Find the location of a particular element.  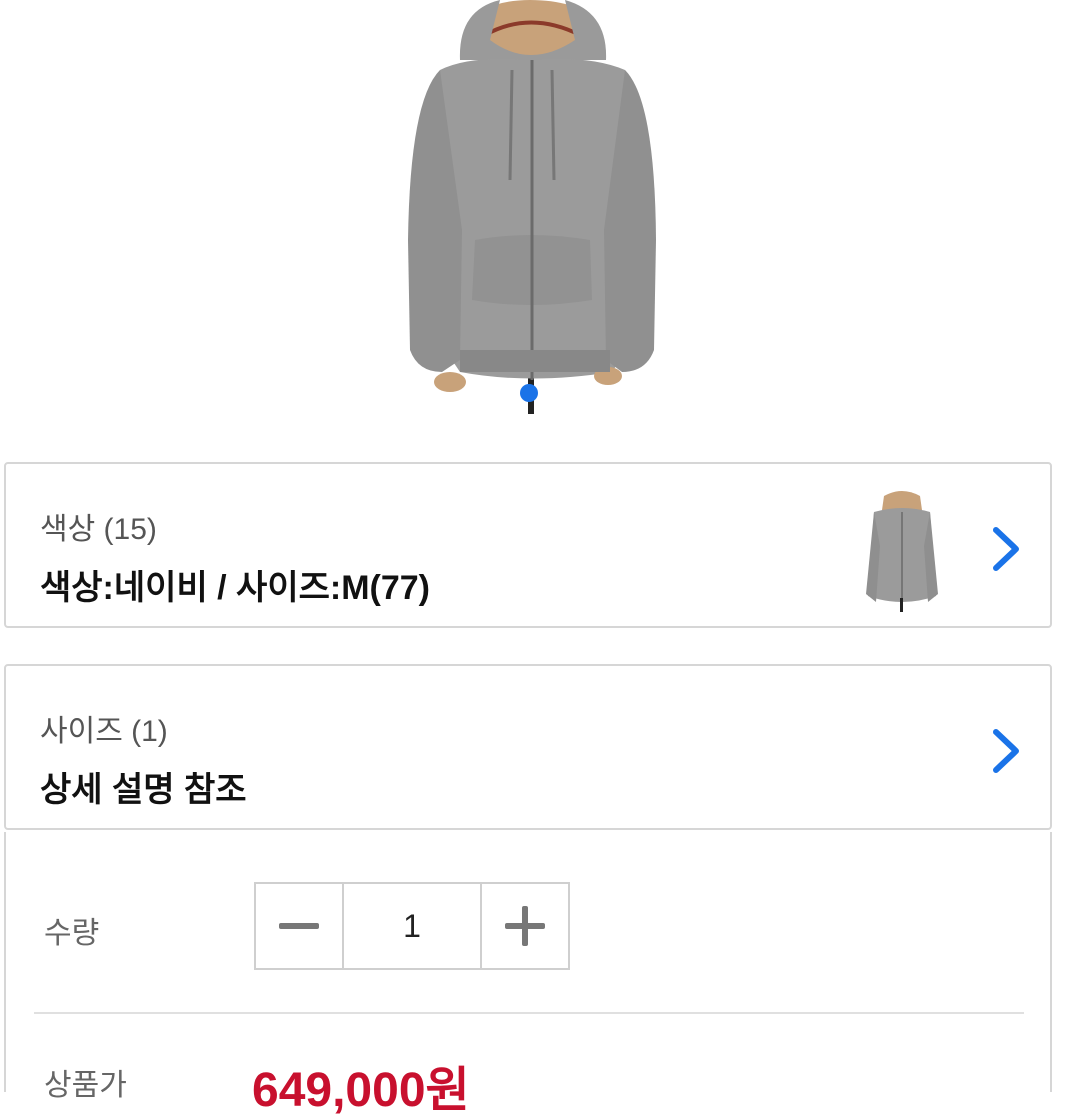

plus-icon is located at coordinates (525, 926).